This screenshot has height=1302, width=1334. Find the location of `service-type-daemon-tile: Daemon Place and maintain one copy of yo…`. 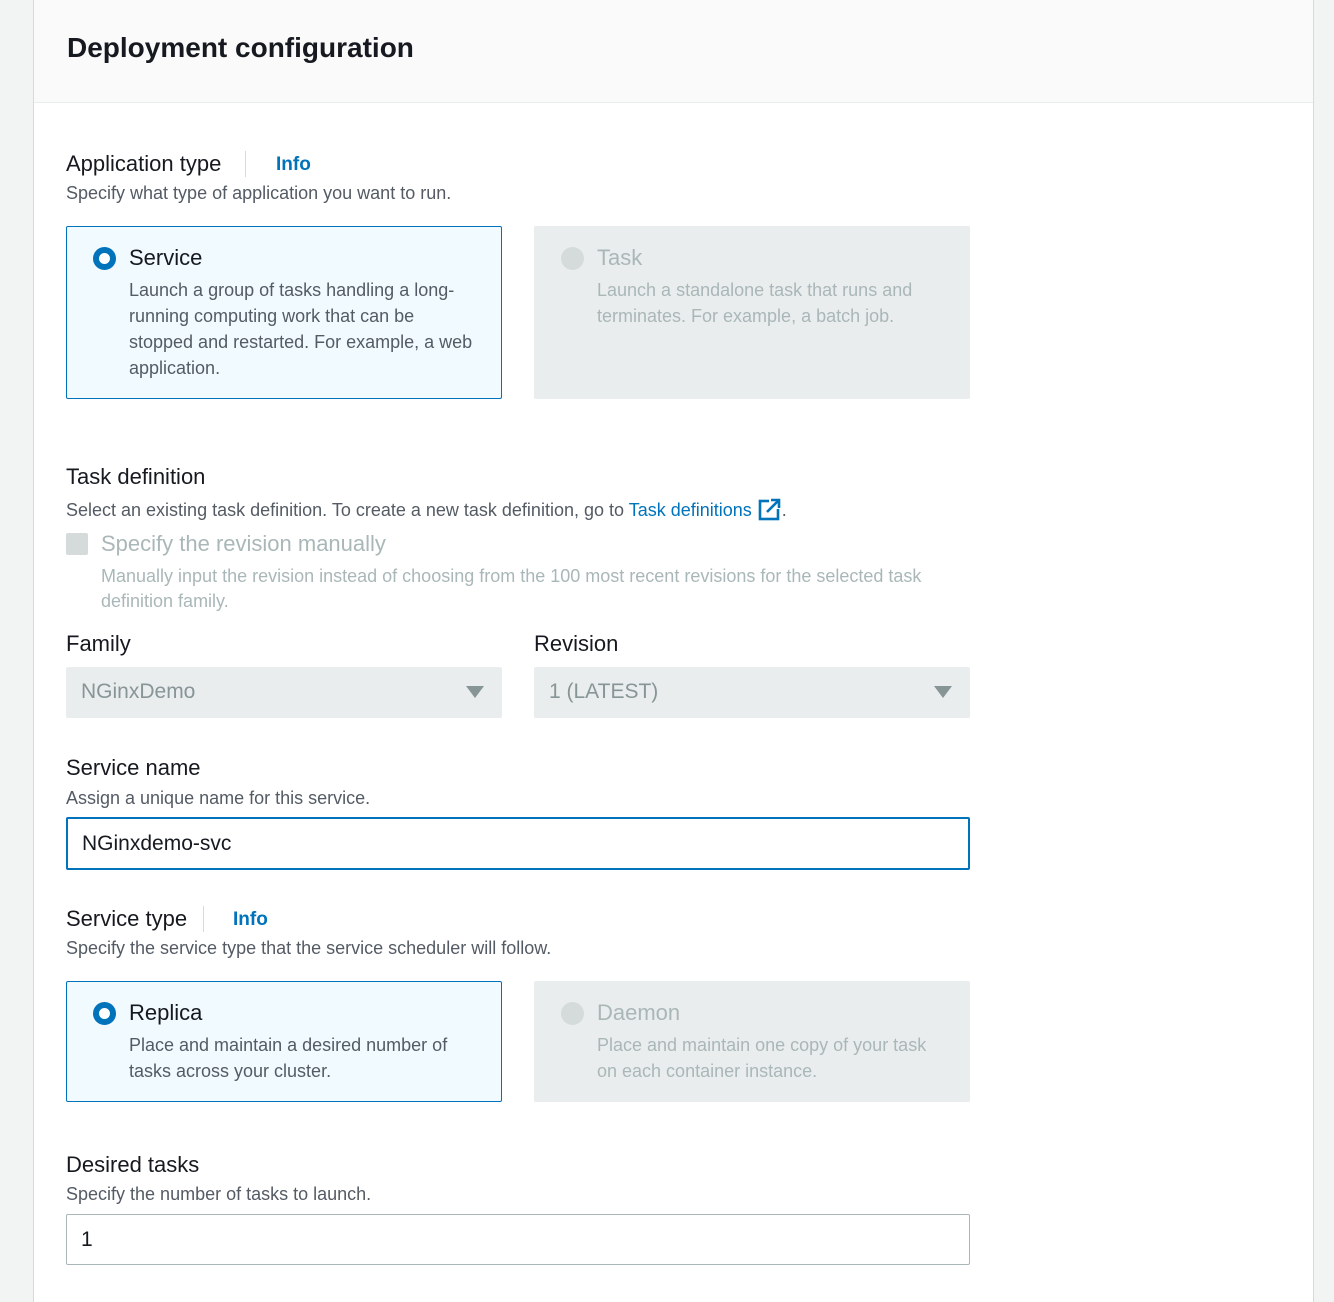

service-type-daemon-tile: Daemon Place and maintain one copy of yo… is located at coordinates (752, 1041).